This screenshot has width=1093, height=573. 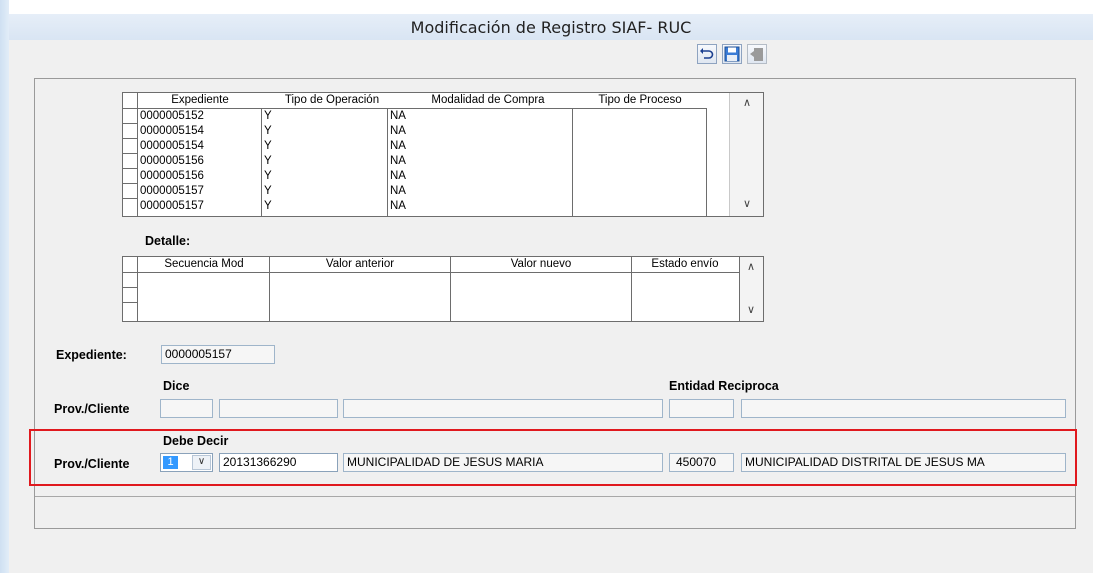 I want to click on dice-label: Dice, so click(x=176, y=386).